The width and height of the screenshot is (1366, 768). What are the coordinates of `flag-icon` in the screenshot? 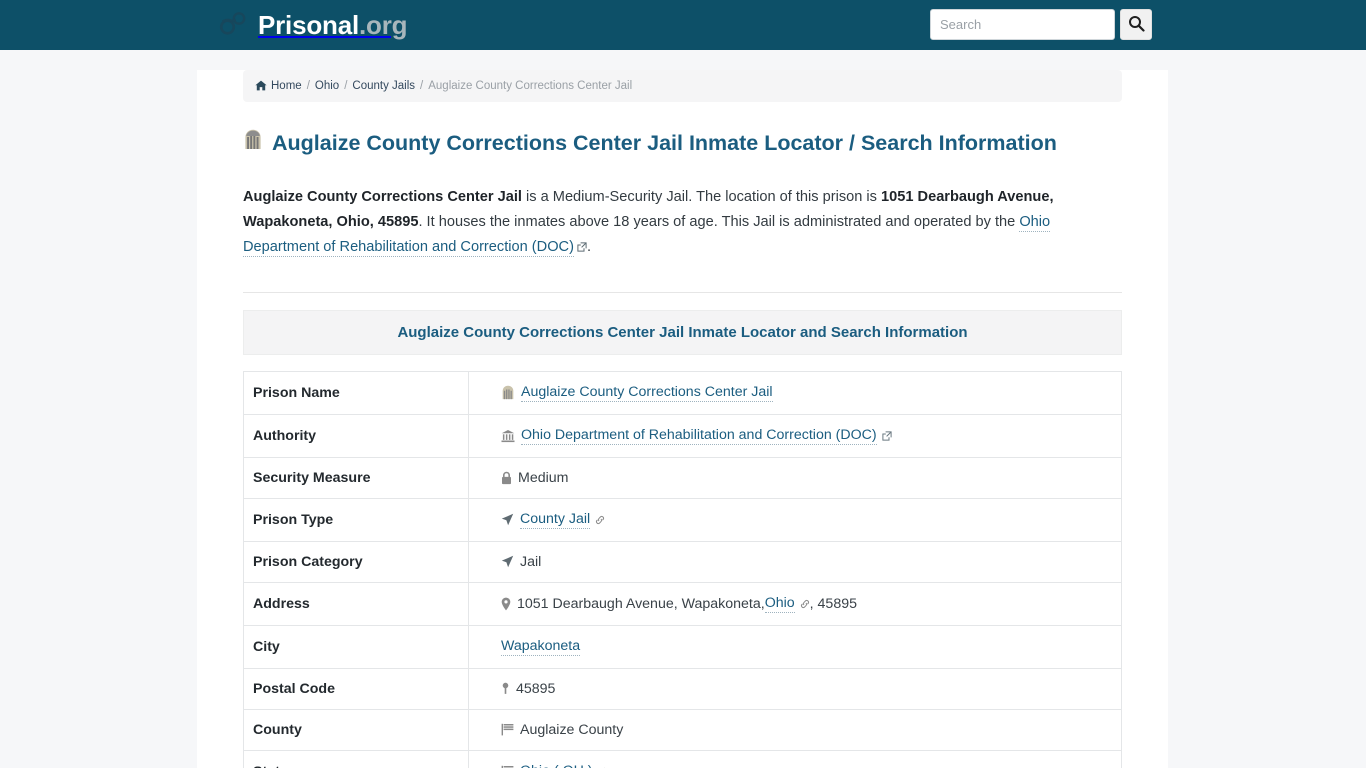 It's located at (507, 729).